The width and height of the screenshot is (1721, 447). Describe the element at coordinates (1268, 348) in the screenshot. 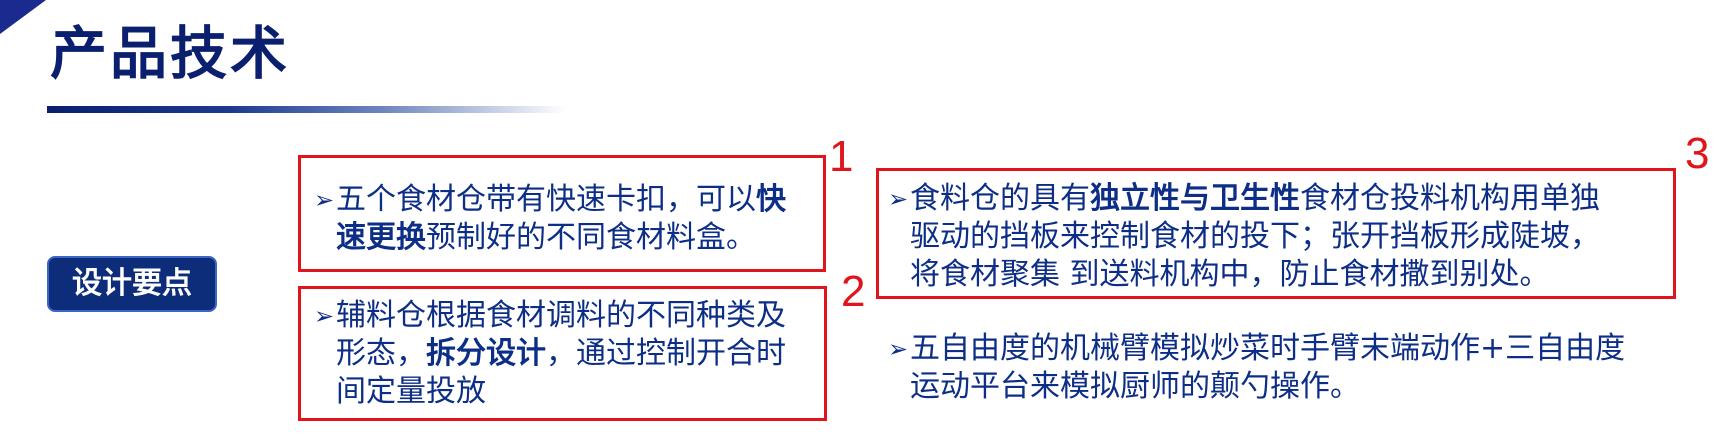

I see `point-4-line-1: 五自由度的机械臂模拟炒菜时手臂末端动作+三自由度` at that location.